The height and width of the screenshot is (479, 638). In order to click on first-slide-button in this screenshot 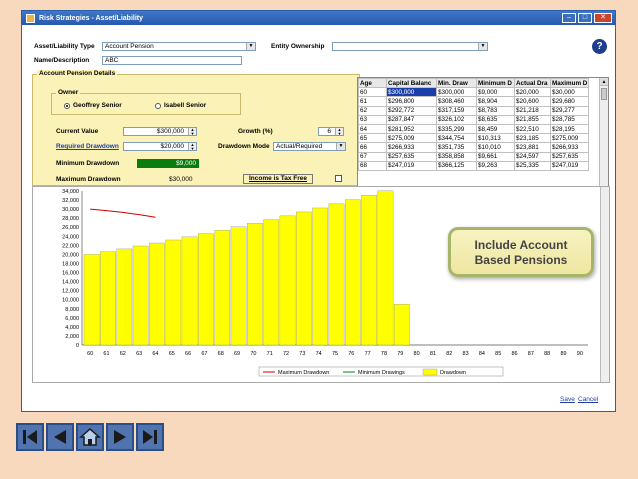, I will do `click(30, 437)`.